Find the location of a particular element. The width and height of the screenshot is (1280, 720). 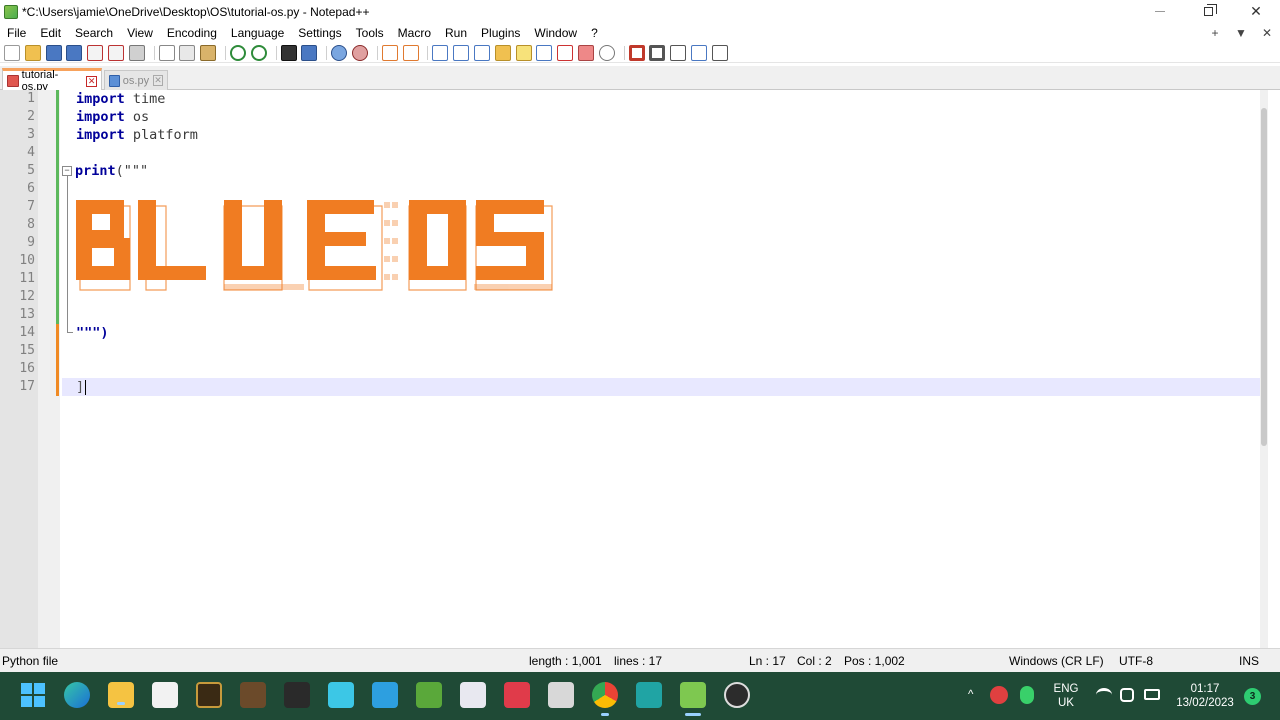

folder-workspace-icon is located at coordinates (585, 52).